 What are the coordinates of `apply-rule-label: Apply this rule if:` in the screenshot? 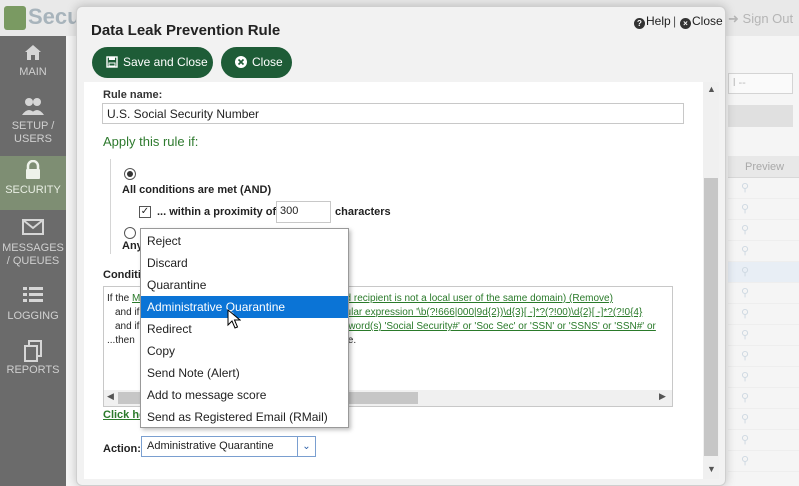 It's located at (151, 141).